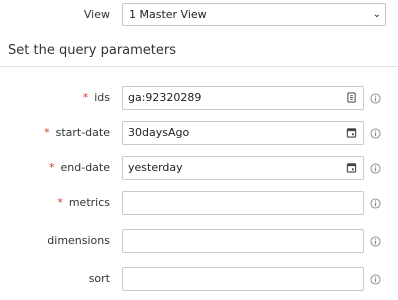 The width and height of the screenshot is (398, 300). Describe the element at coordinates (243, 279) in the screenshot. I see `sort-input` at that location.